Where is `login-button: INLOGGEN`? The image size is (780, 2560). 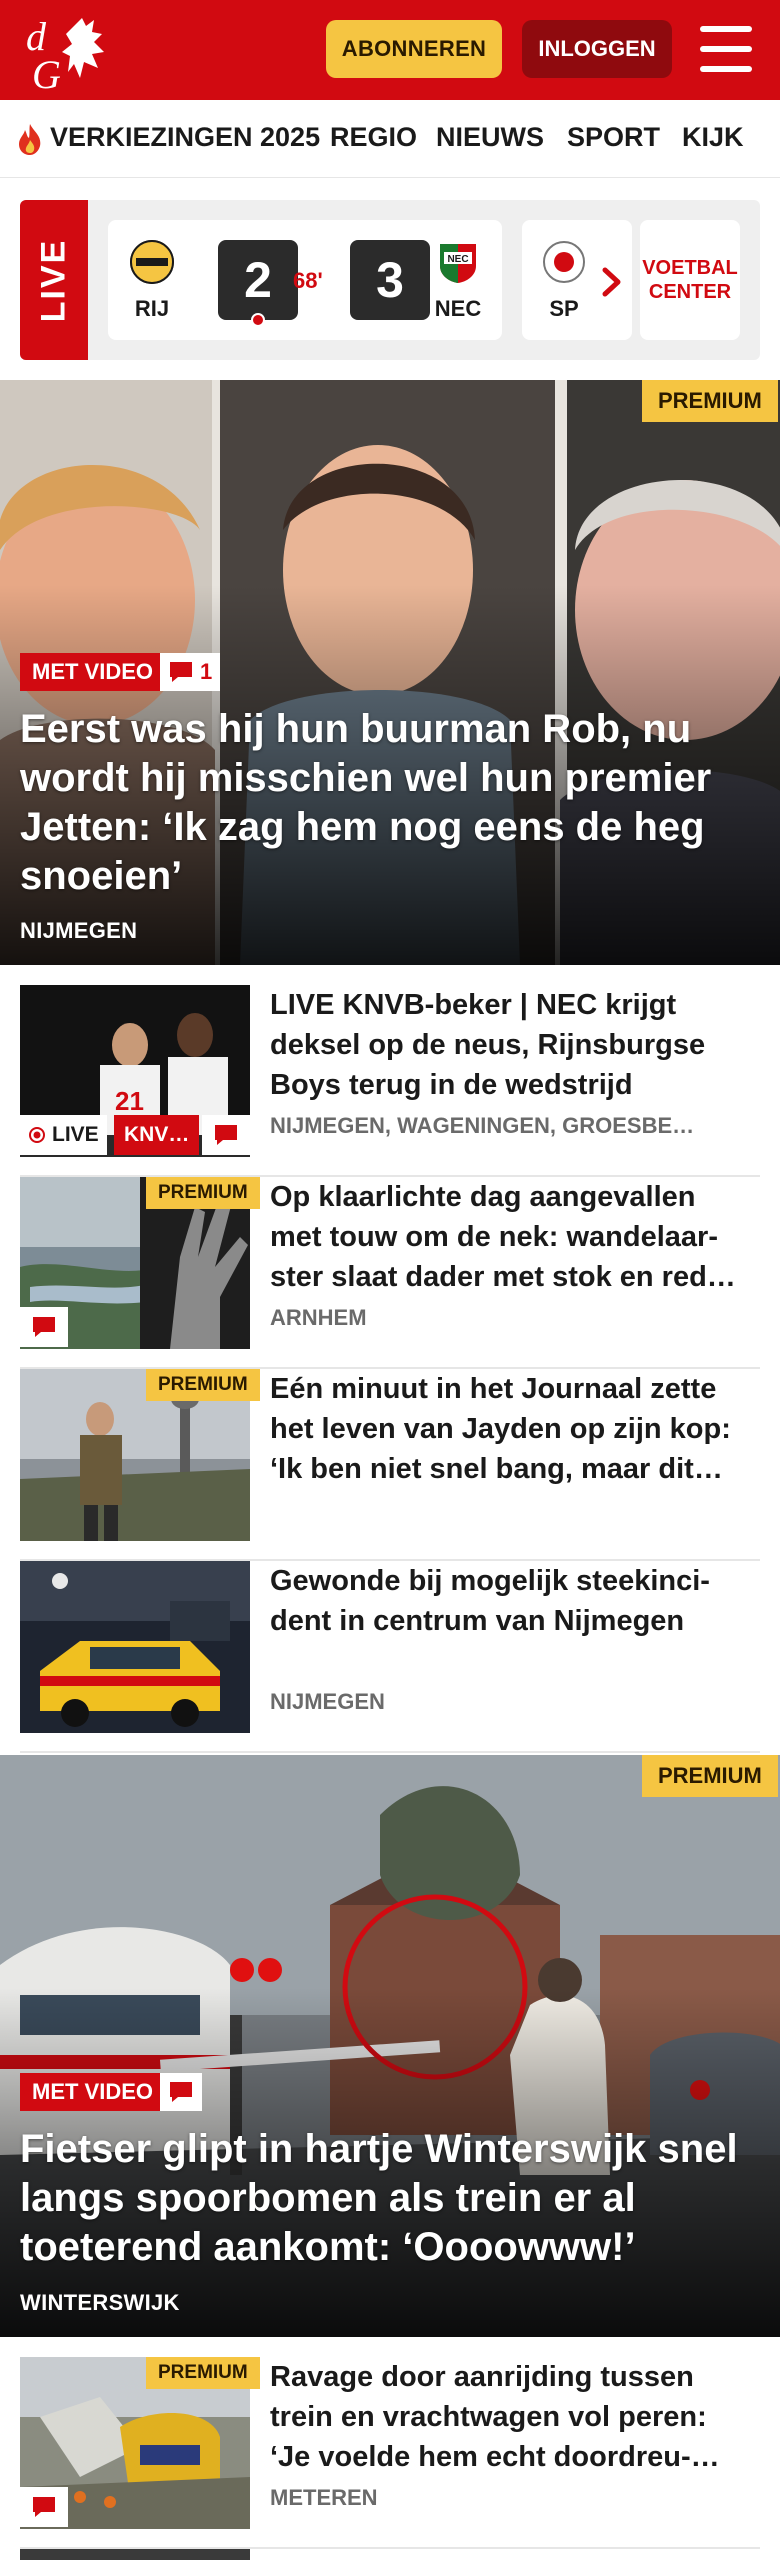 login-button: INLOGGEN is located at coordinates (597, 49).